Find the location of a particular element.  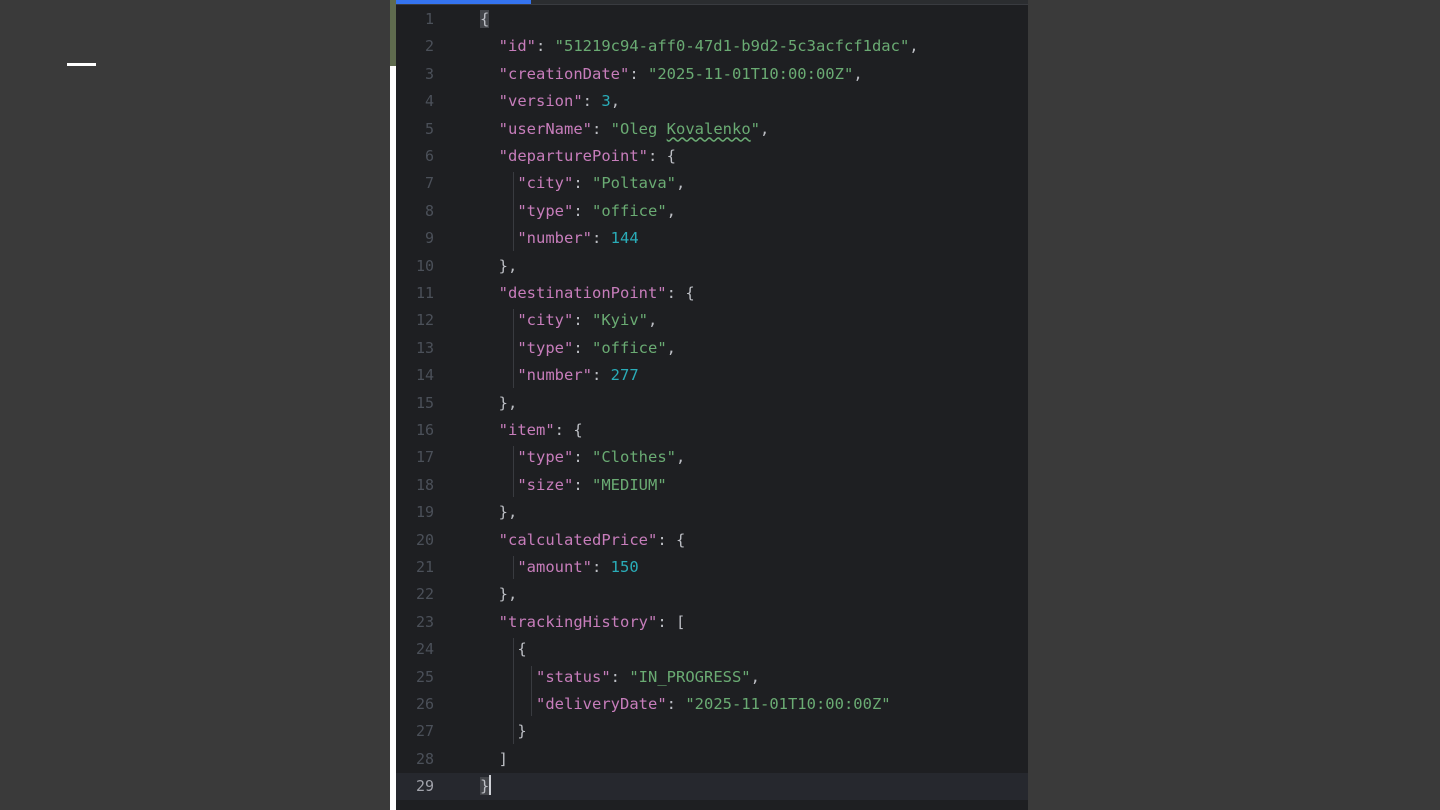

json-key: "item" is located at coordinates (526, 430).